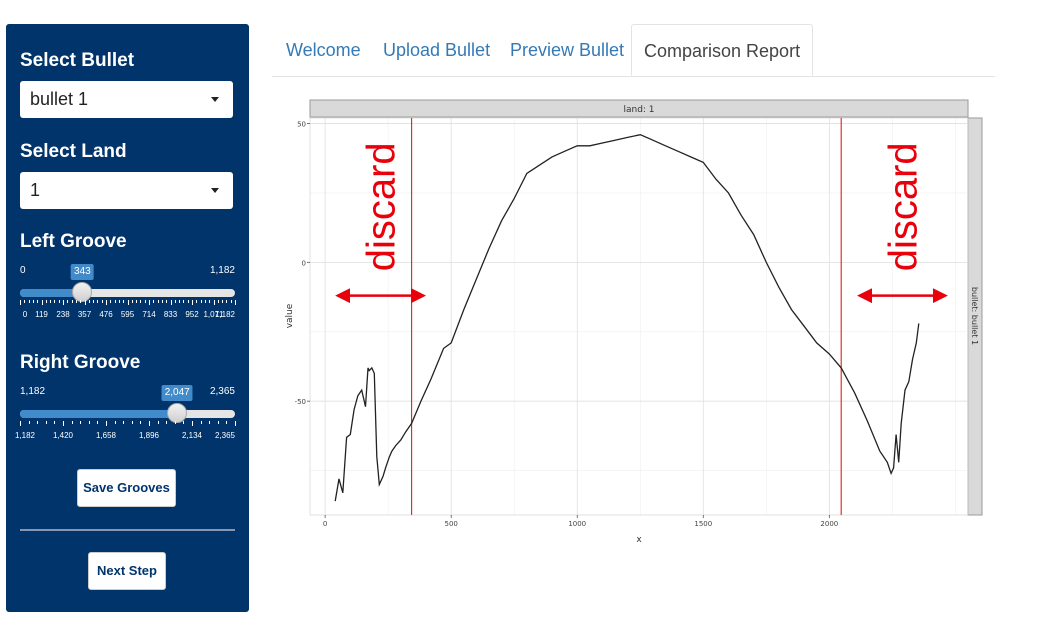 The image size is (1045, 637). What do you see at coordinates (450, 524) in the screenshot?
I see `x-tick-label: 500` at bounding box center [450, 524].